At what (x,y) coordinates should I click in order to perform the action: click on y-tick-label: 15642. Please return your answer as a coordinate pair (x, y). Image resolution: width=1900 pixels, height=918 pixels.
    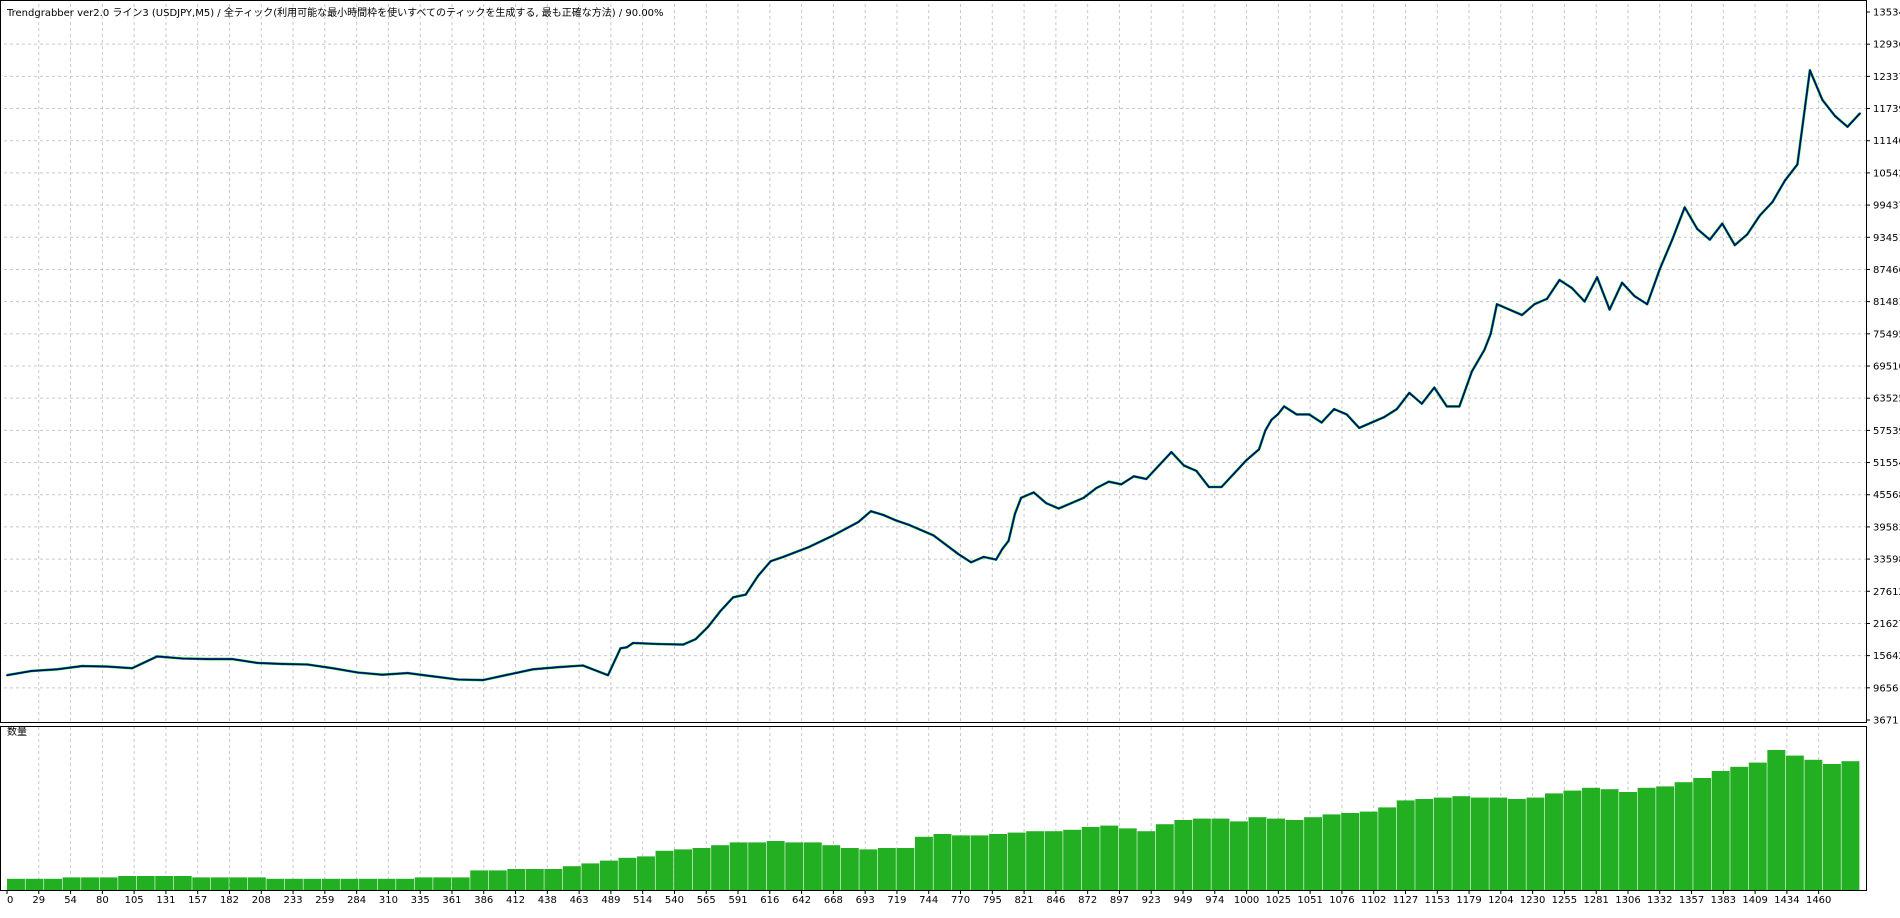
    Looking at the image, I should click on (1886, 656).